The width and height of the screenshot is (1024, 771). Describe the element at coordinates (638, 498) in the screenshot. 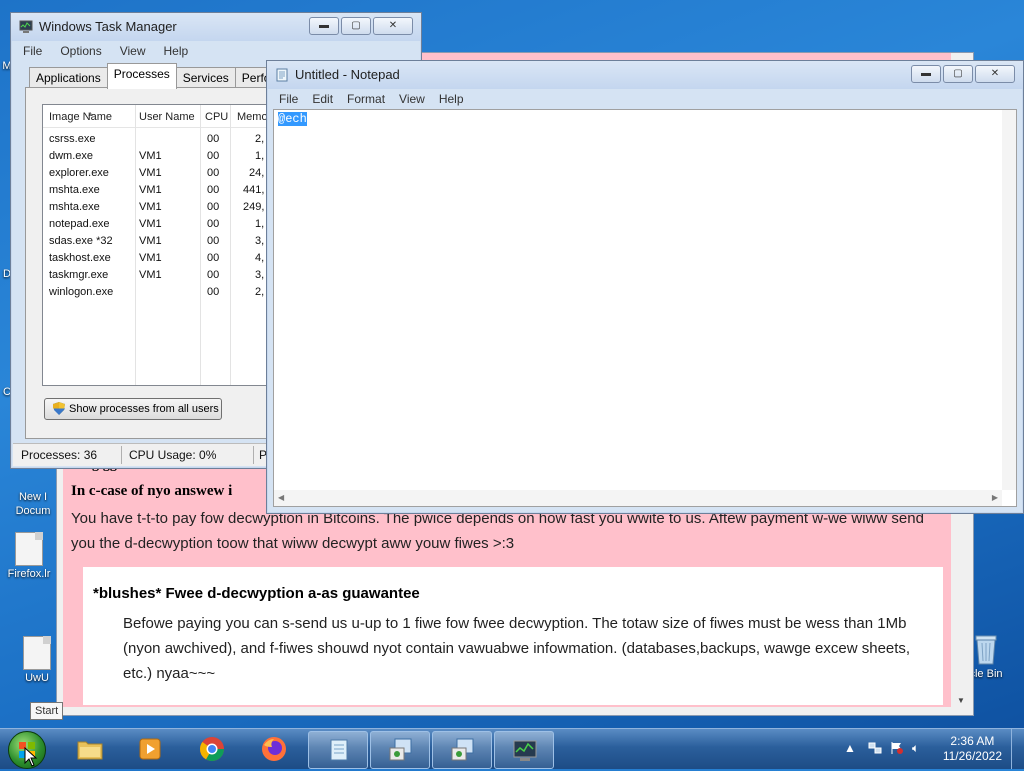

I see `horizontal-scrollbar: ◀ ▶` at that location.